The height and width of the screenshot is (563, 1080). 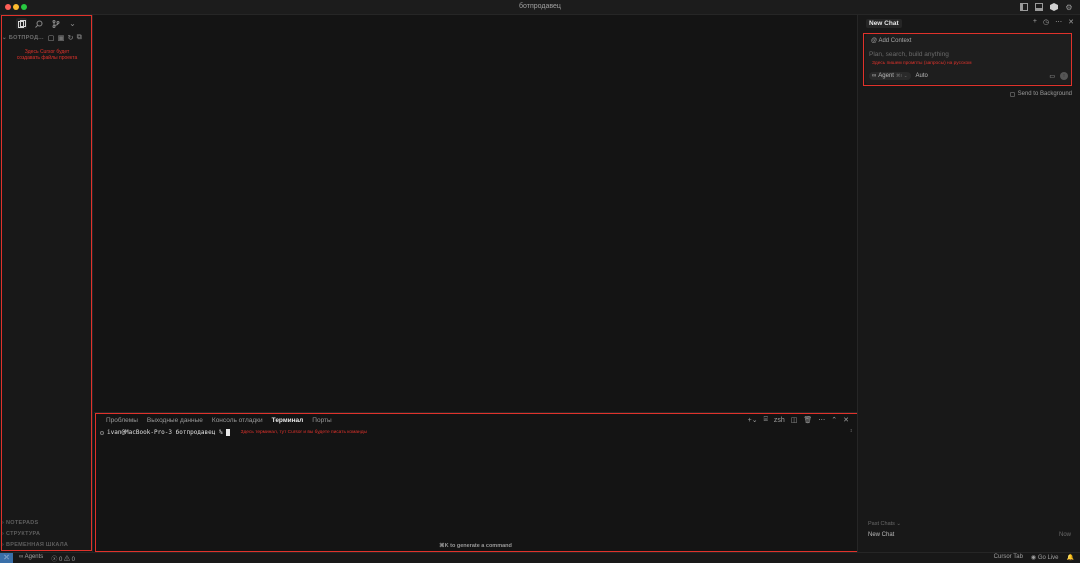 I want to click on split-terminal-icon: ◫, so click(x=794, y=420).